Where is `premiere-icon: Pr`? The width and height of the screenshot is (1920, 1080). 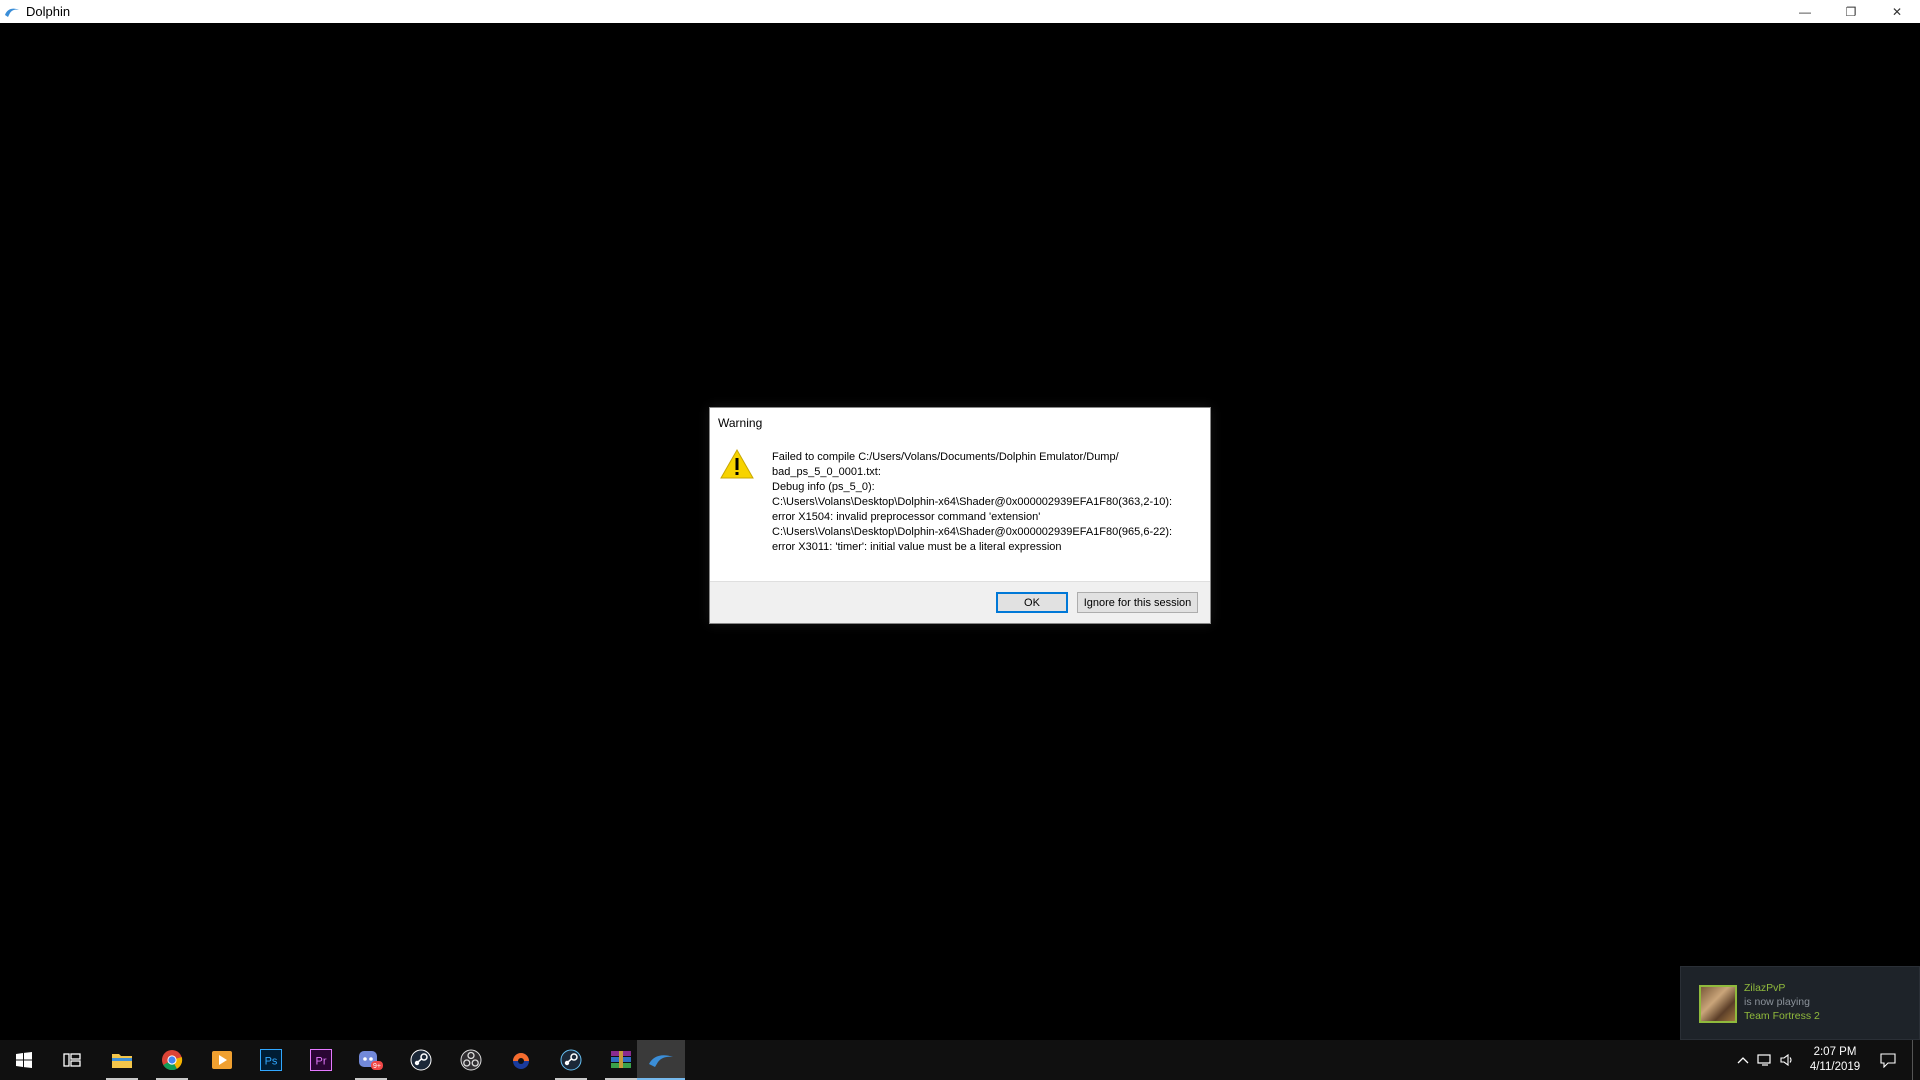
premiere-icon: Pr is located at coordinates (321, 1060).